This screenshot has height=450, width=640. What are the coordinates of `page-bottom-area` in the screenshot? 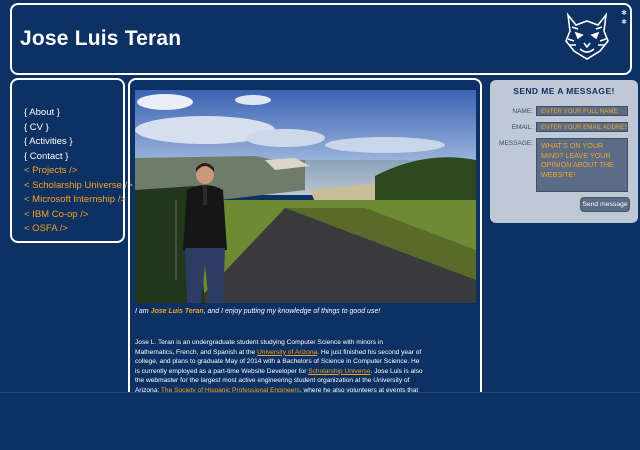 It's located at (320, 421).